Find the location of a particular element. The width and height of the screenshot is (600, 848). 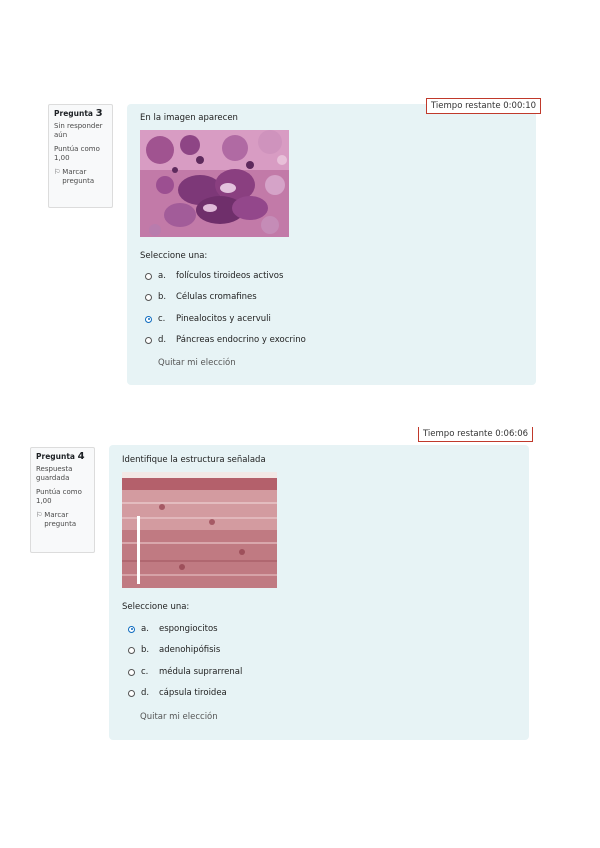

answer-option-a: a. folículos tiroideos activos is located at coordinates (214, 276).